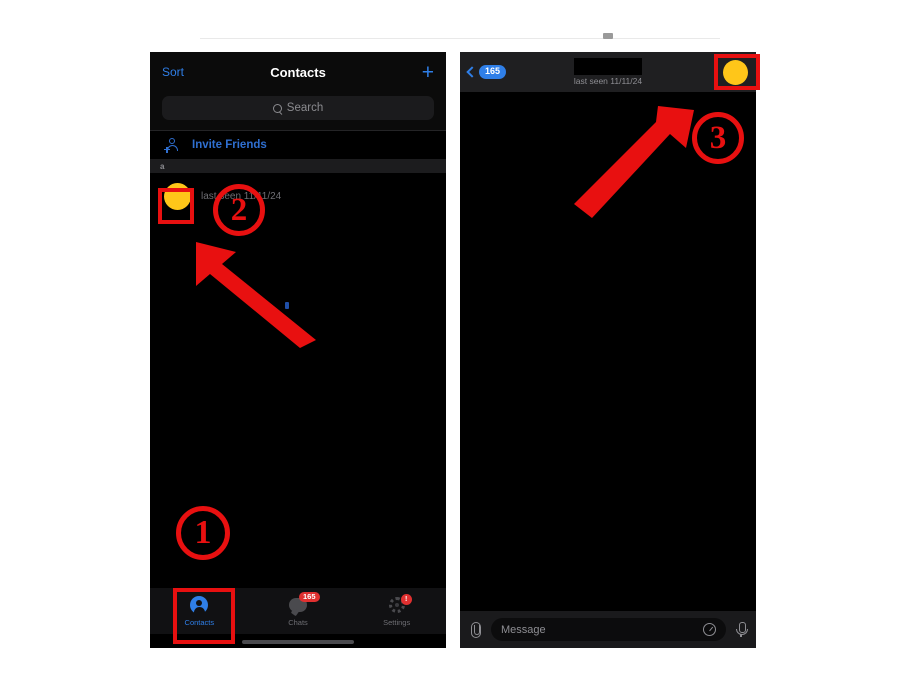 This screenshot has width=900, height=685. What do you see at coordinates (608, 81) in the screenshot?
I see `chat-last-seen: last seen 11/11/24` at bounding box center [608, 81].